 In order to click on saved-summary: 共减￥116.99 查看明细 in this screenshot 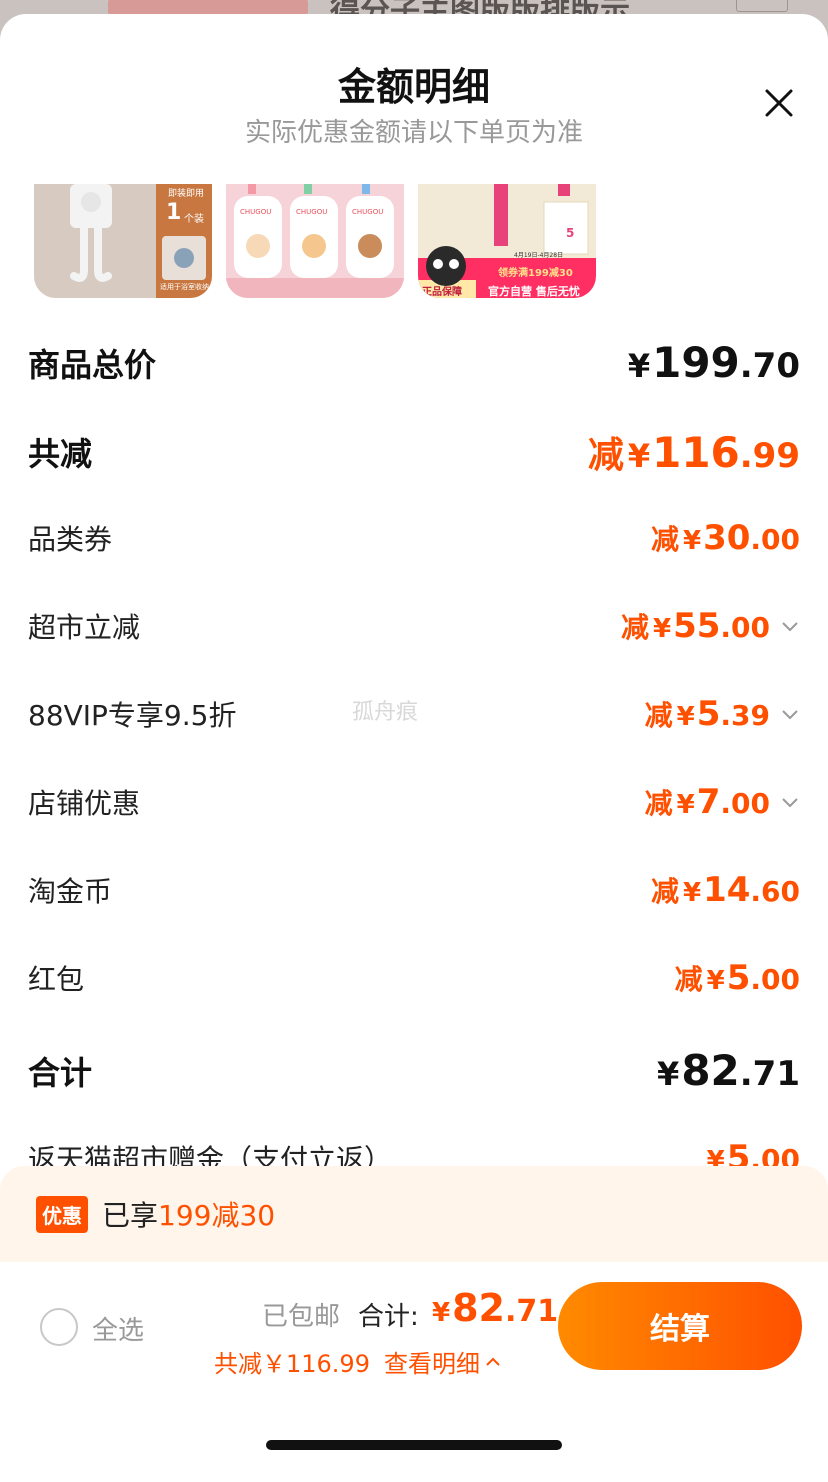, I will do `click(358, 1361)`.